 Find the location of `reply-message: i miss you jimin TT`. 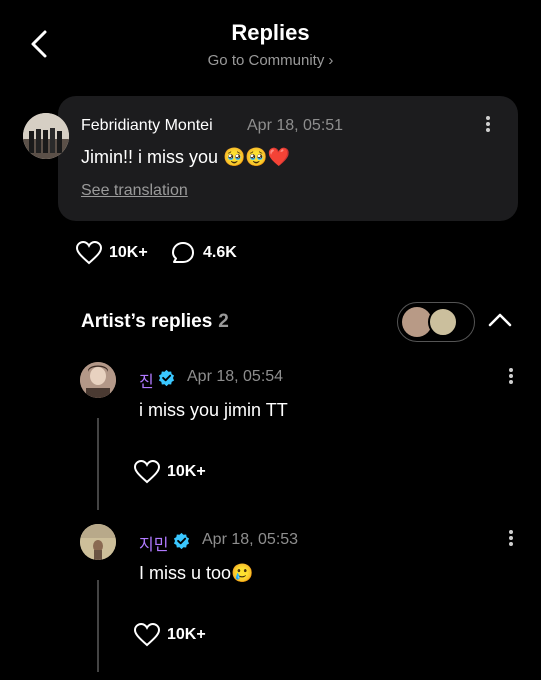

reply-message: i miss you jimin TT is located at coordinates (213, 410).